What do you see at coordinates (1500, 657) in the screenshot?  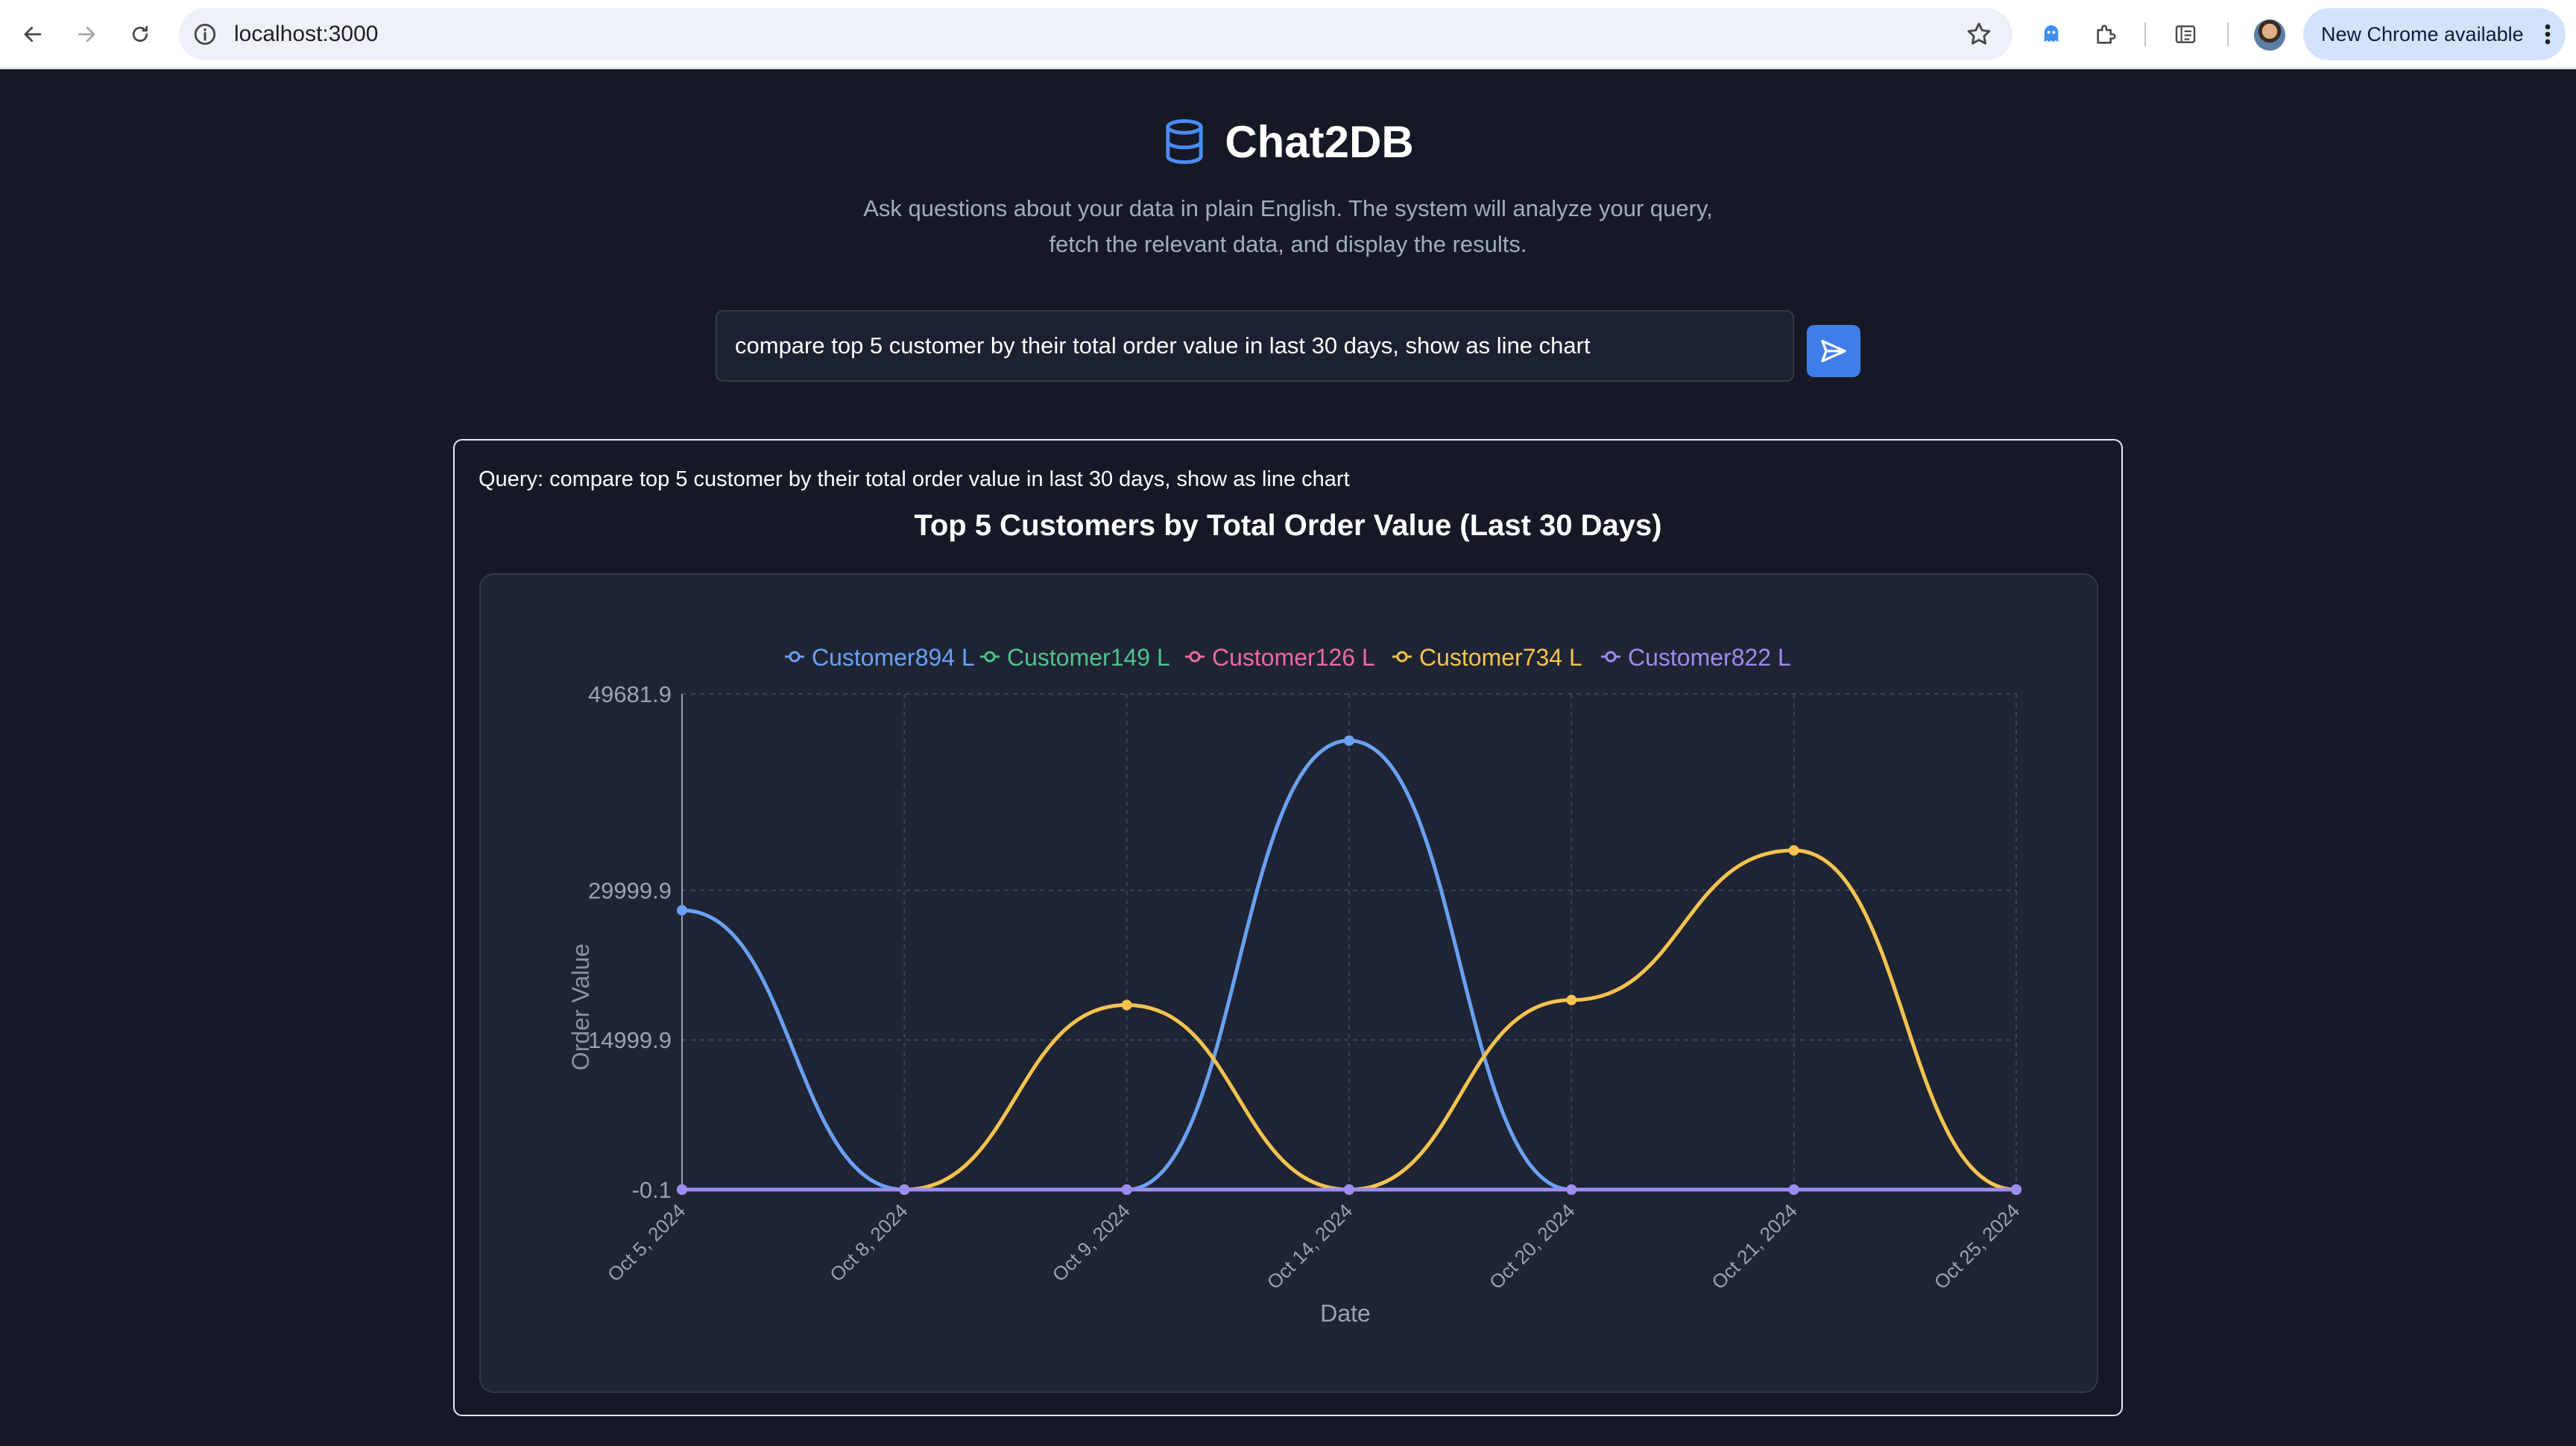 I see `legend-item-label: Customer734 L` at bounding box center [1500, 657].